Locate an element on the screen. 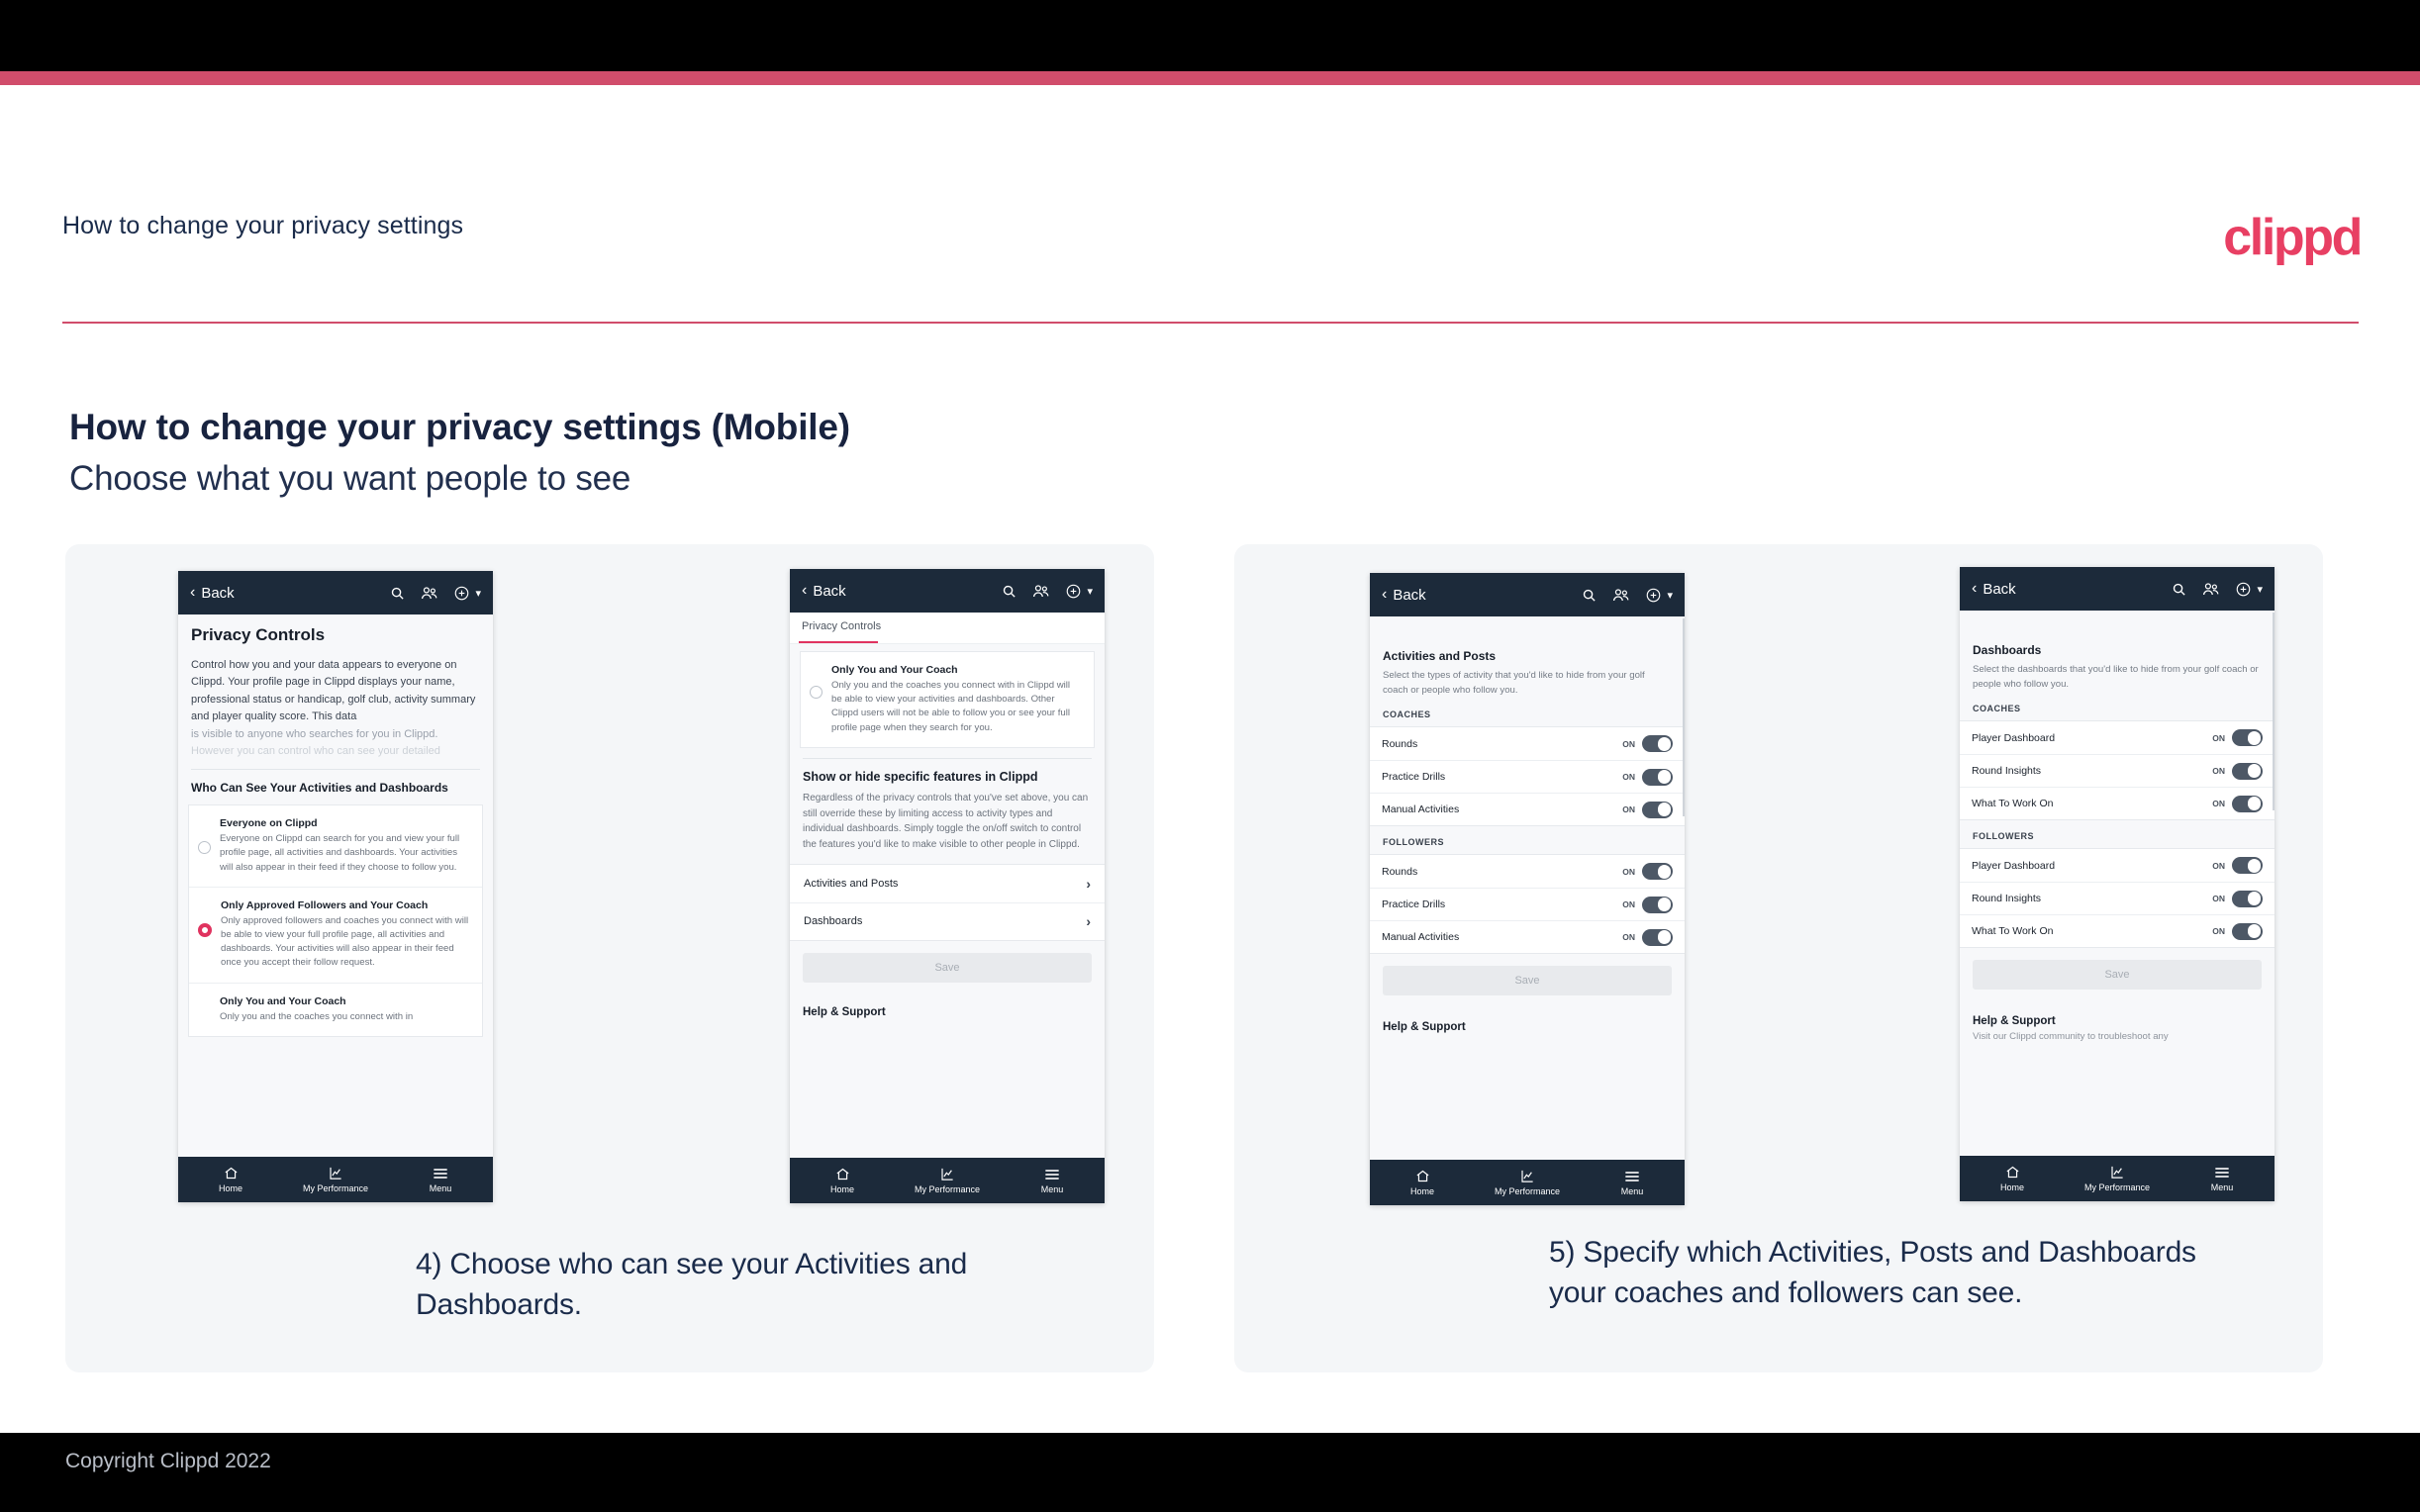  toggle-state: ON is located at coordinates (2218, 772).